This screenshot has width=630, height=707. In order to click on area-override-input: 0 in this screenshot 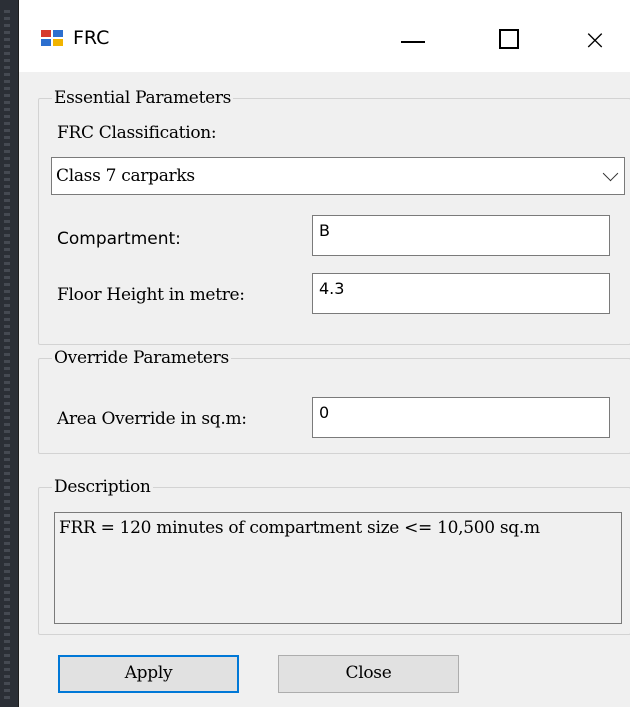, I will do `click(461, 417)`.